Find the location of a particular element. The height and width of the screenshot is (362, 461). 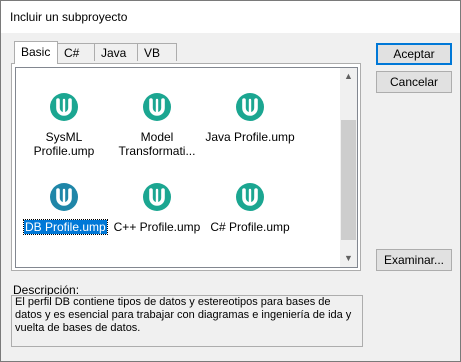

tab-label: Java is located at coordinates (114, 53).